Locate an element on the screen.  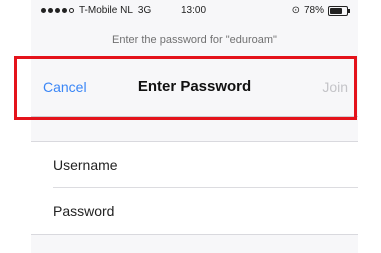
carrier-name: T-Mobile NL is located at coordinates (106, 10).